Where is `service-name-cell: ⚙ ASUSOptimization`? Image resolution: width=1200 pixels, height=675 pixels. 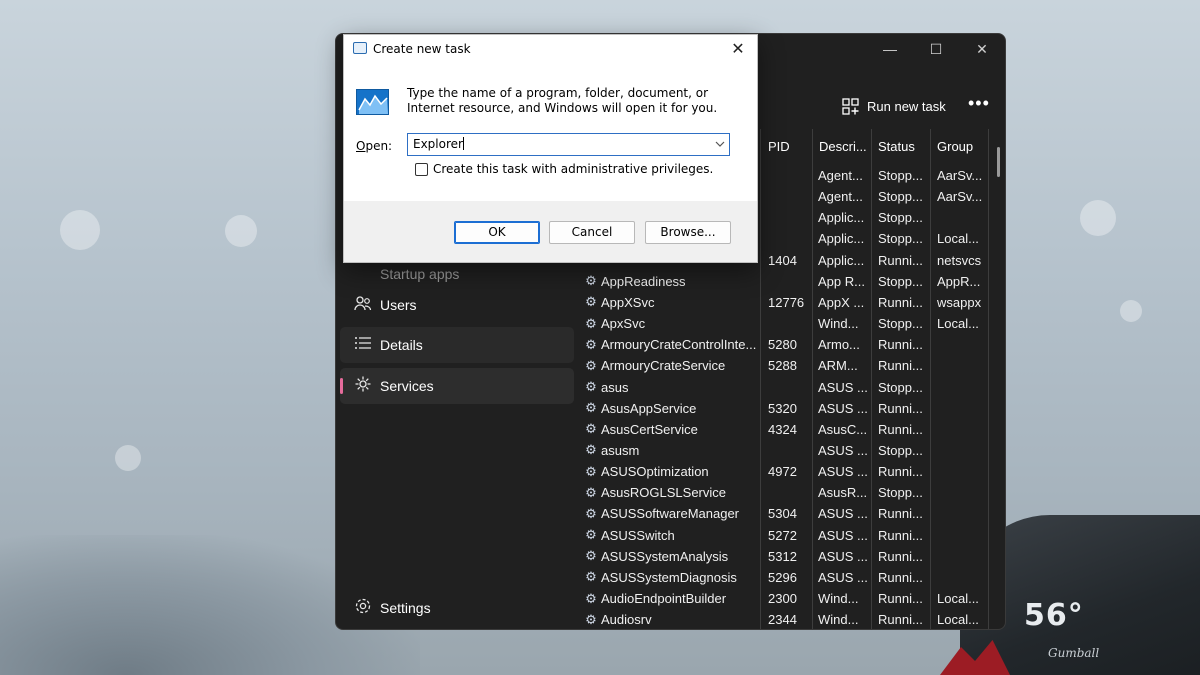 service-name-cell: ⚙ ASUSOptimization is located at coordinates (672, 471).